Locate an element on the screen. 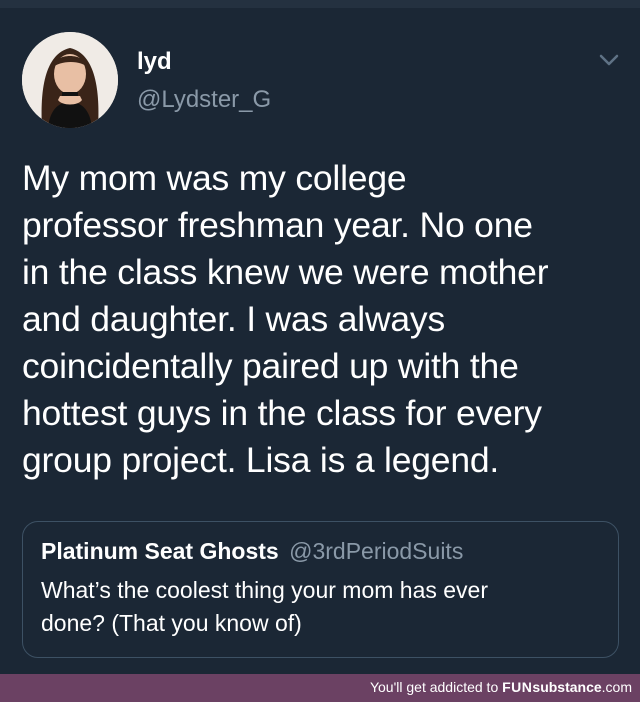  quoted-user-handle: @3rdPeriodSuits is located at coordinates (376, 551).